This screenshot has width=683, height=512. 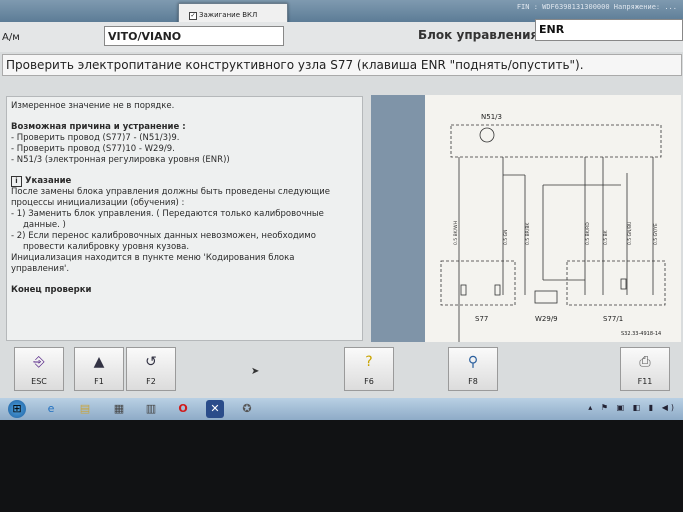 I want to click on function-key-bar: ⎆ ESC ▲ F1 ↺ F2 ? F6 ⚲ F8 ⎙ F11, so click(x=341, y=369).